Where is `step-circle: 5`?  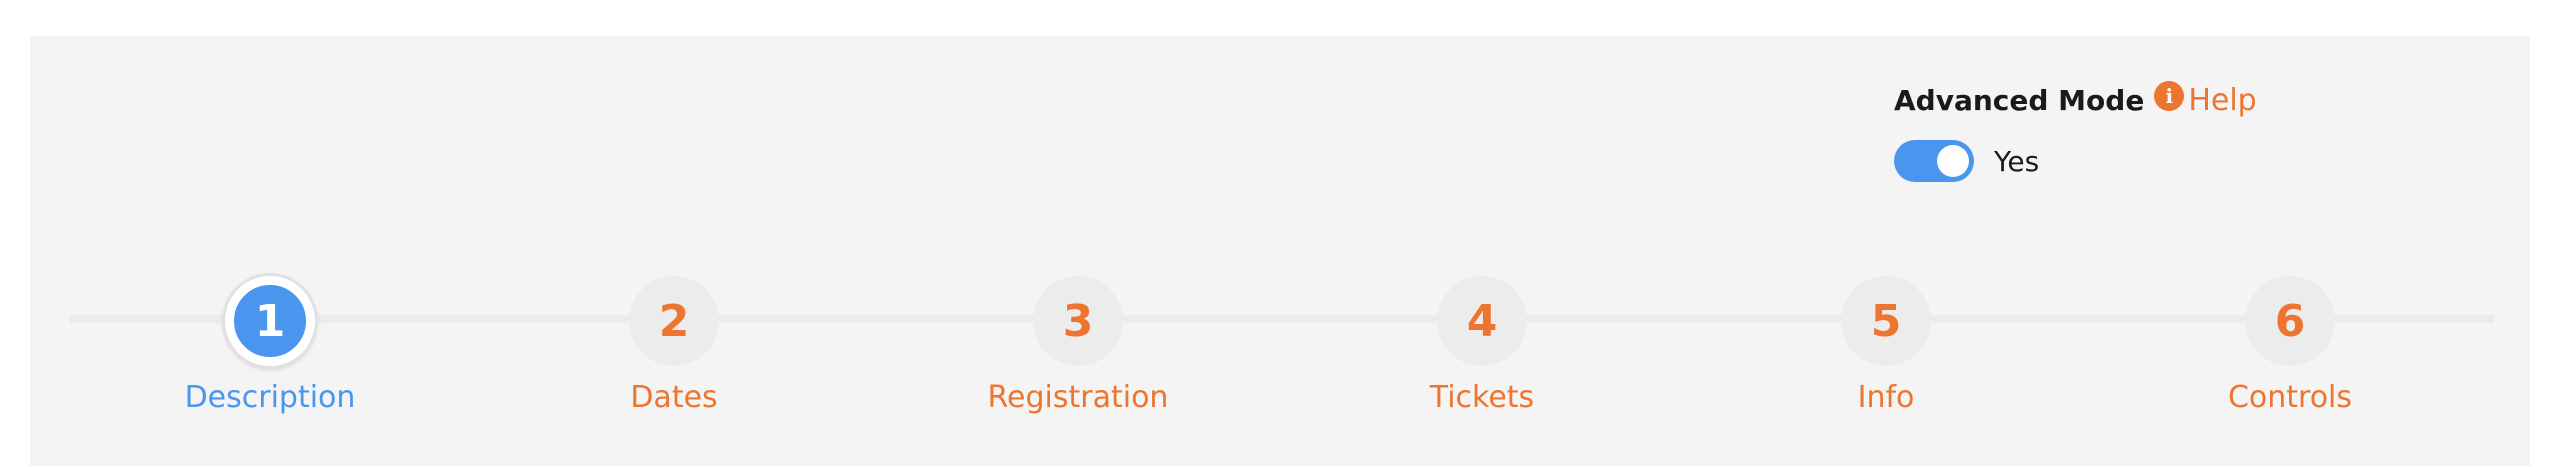 step-circle: 5 is located at coordinates (1886, 321).